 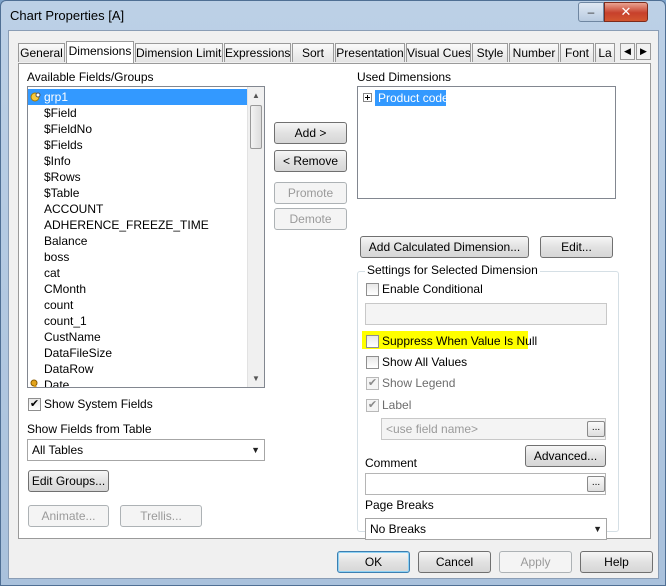 I want to click on show-system-fields-label: Show System Fields, so click(x=98, y=404).